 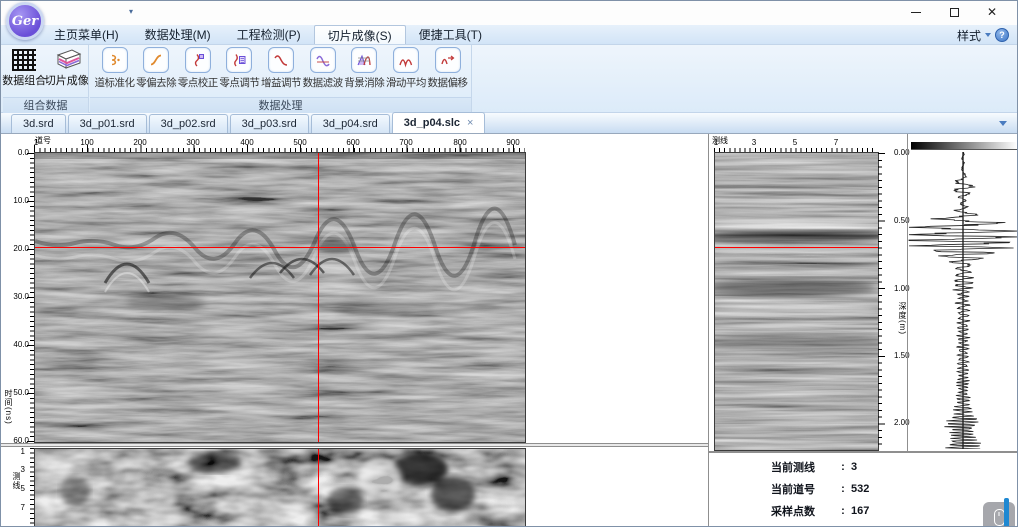 I want to click on close-button: ✕, so click(x=992, y=12).